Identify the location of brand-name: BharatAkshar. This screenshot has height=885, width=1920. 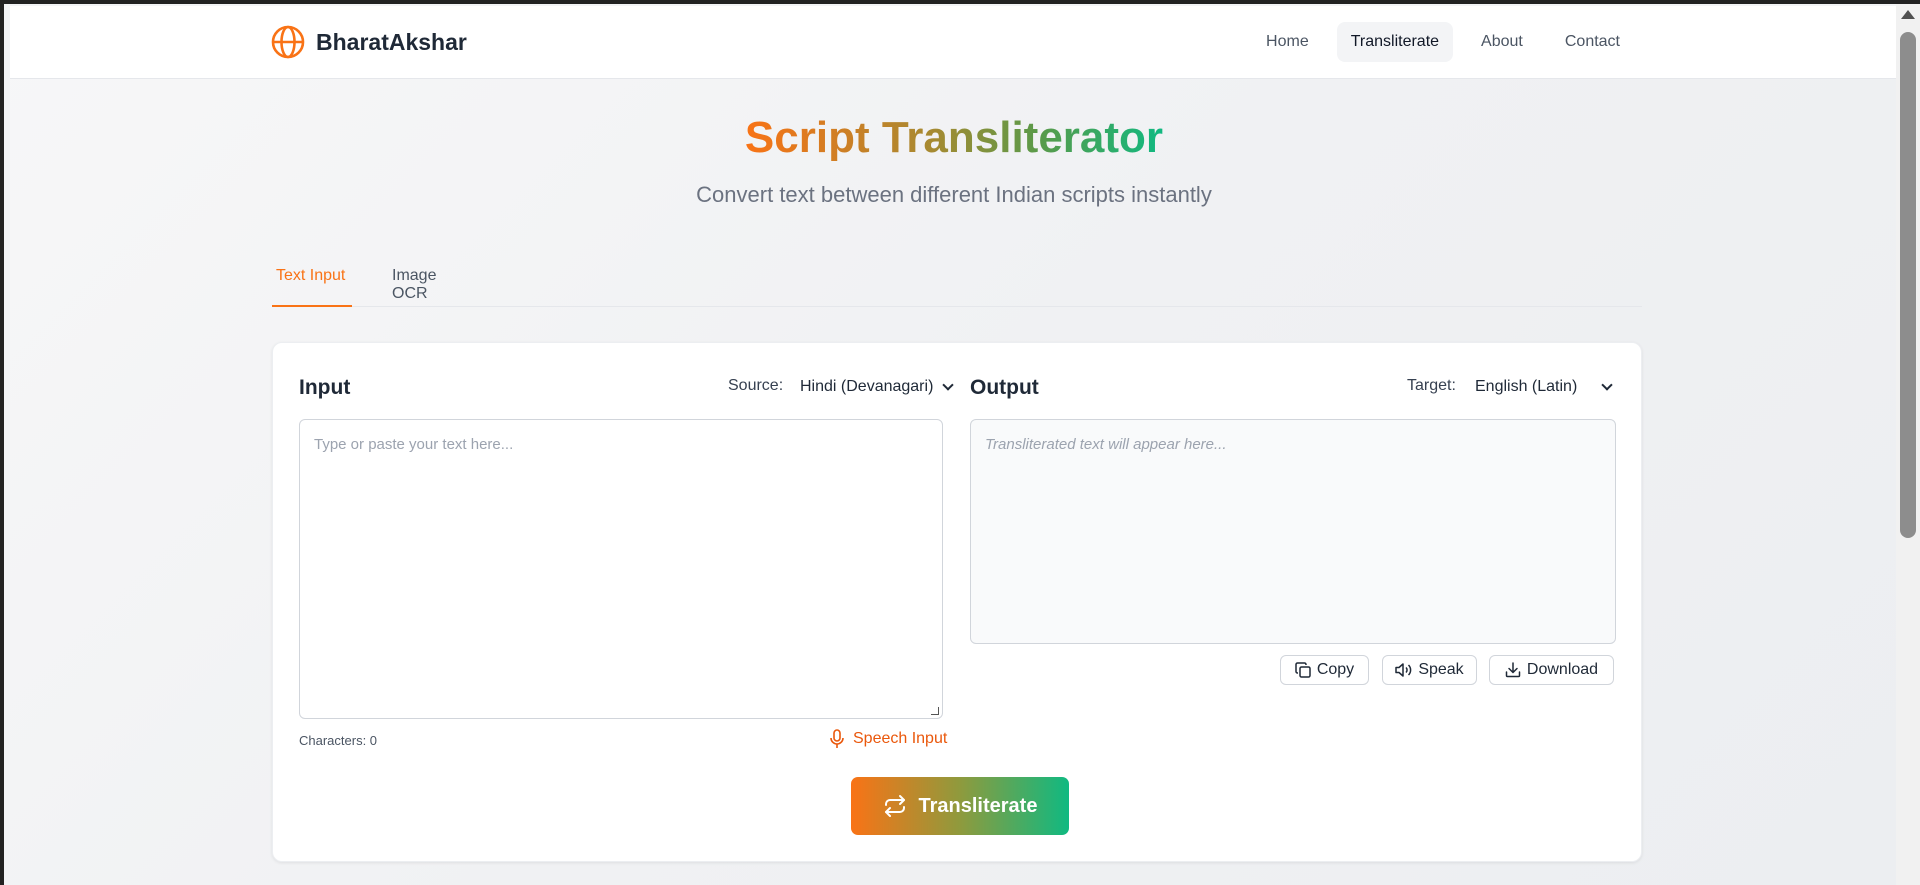
(391, 41).